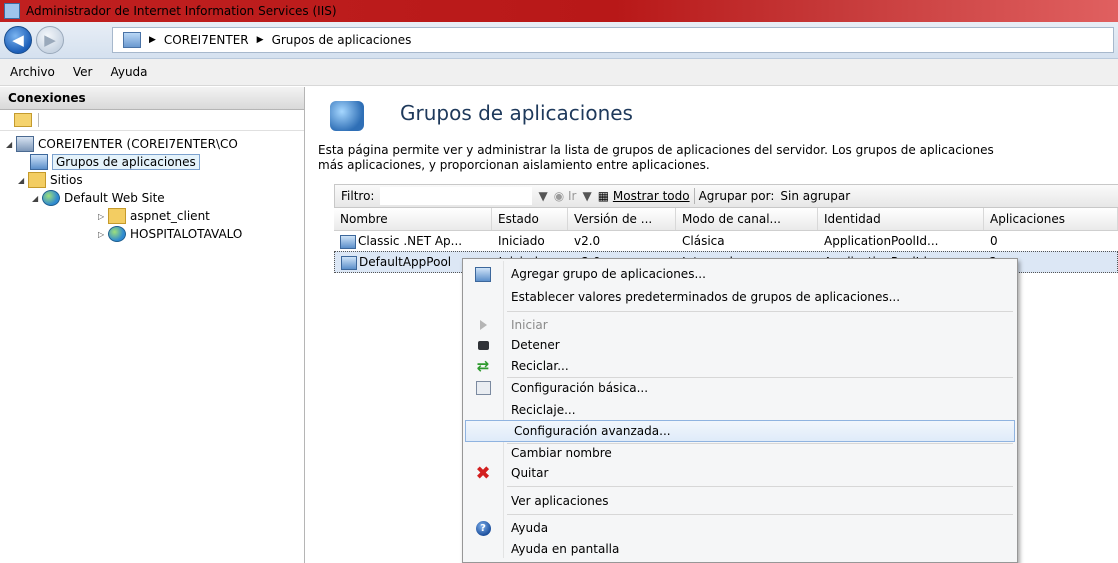  What do you see at coordinates (529, 325) in the screenshot?
I see `menu-item-label: Iniciar` at bounding box center [529, 325].